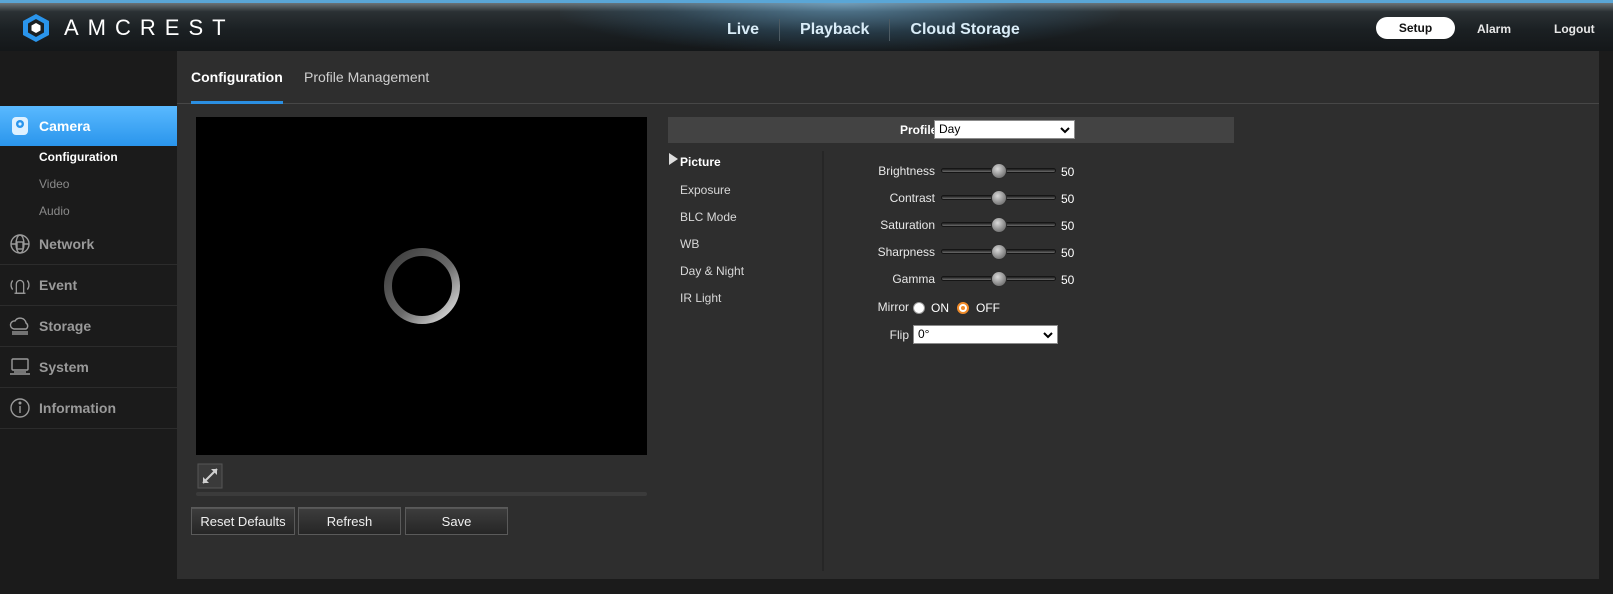 The image size is (1613, 594). Describe the element at coordinates (77, 408) in the screenshot. I see `sidebar-item-label: Information` at that location.